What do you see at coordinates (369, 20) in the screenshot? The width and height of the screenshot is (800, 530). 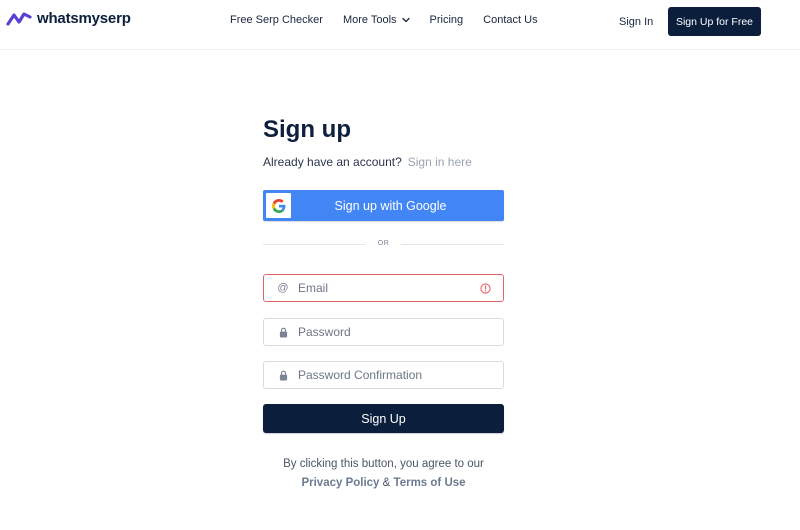 I see `nav-more-tools-label: More Tools` at bounding box center [369, 20].